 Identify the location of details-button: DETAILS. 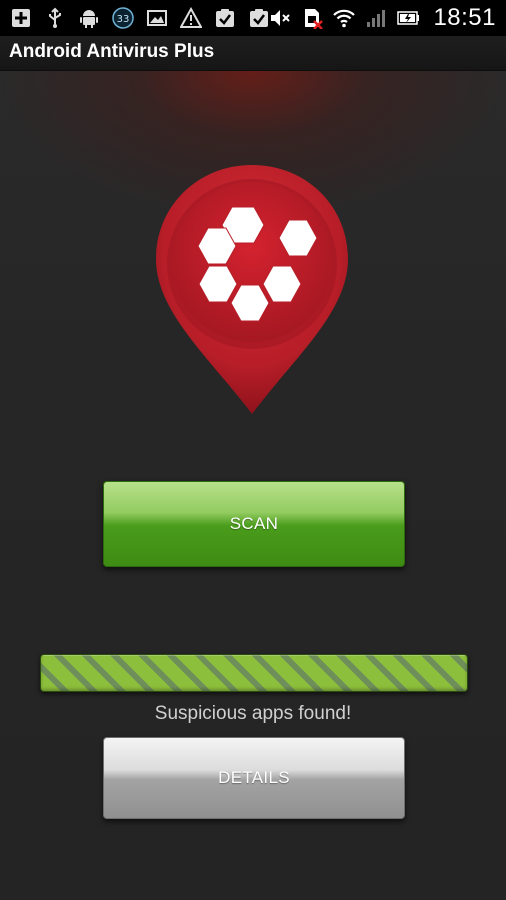
(254, 778).